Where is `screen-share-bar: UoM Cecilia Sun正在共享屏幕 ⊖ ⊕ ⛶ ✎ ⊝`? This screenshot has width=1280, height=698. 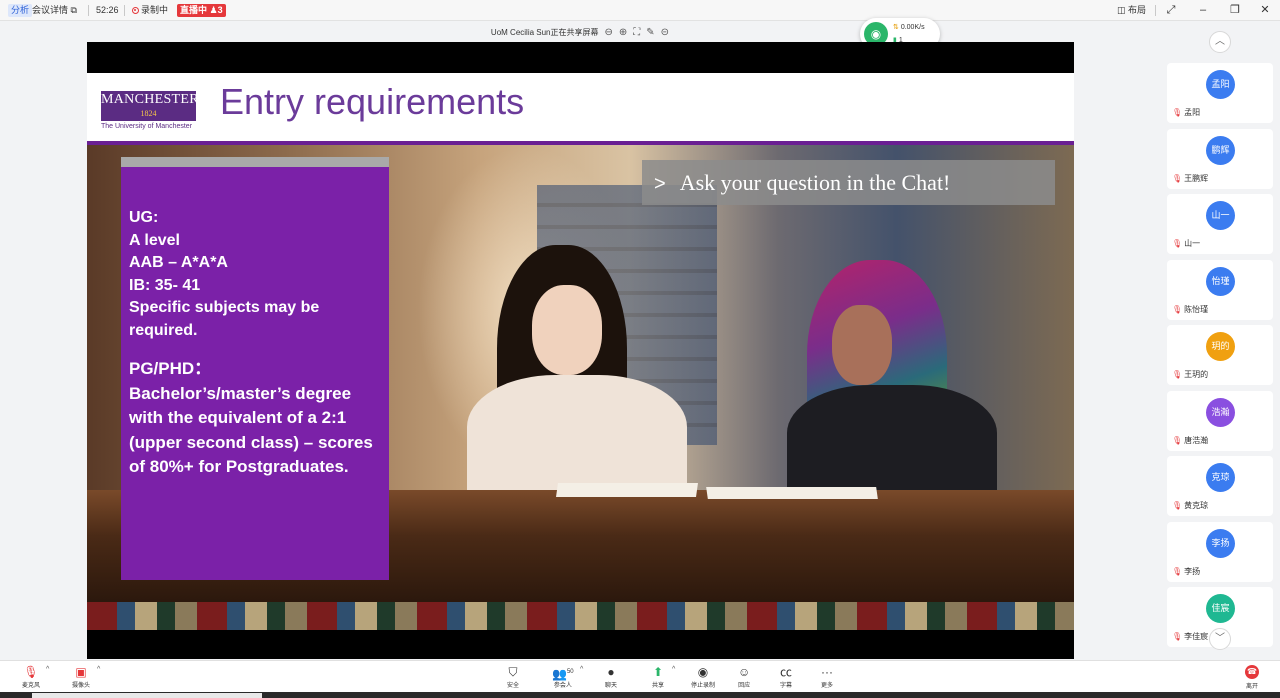 screen-share-bar: UoM Cecilia Sun正在共享屏幕 ⊖ ⊕ ⛶ ✎ ⊝ is located at coordinates (580, 32).